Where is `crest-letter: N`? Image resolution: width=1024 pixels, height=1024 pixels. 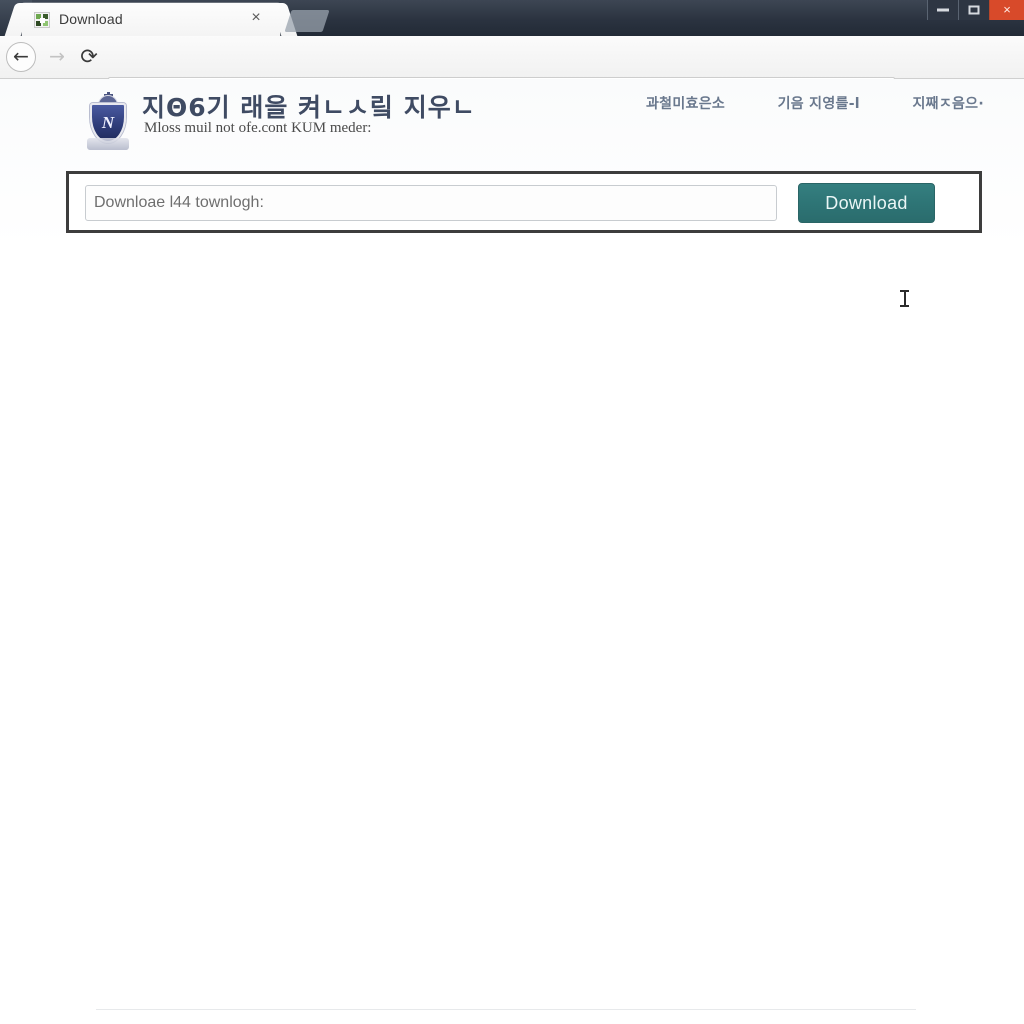
crest-letter: N is located at coordinates (108, 122).